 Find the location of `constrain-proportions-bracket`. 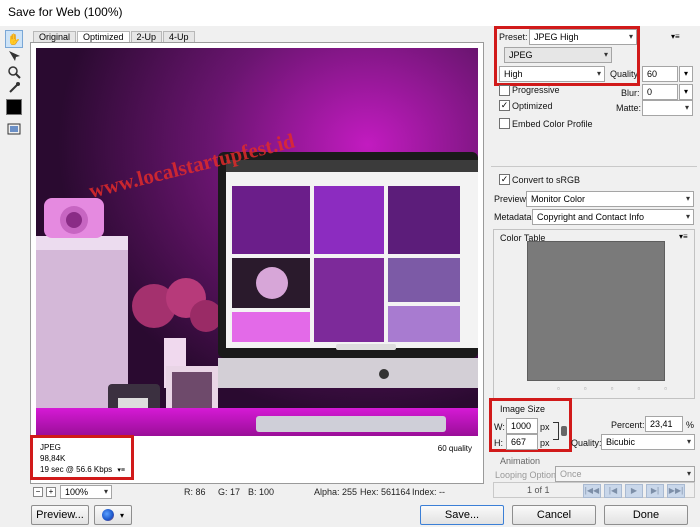

constrain-proportions-bracket is located at coordinates (556, 431).